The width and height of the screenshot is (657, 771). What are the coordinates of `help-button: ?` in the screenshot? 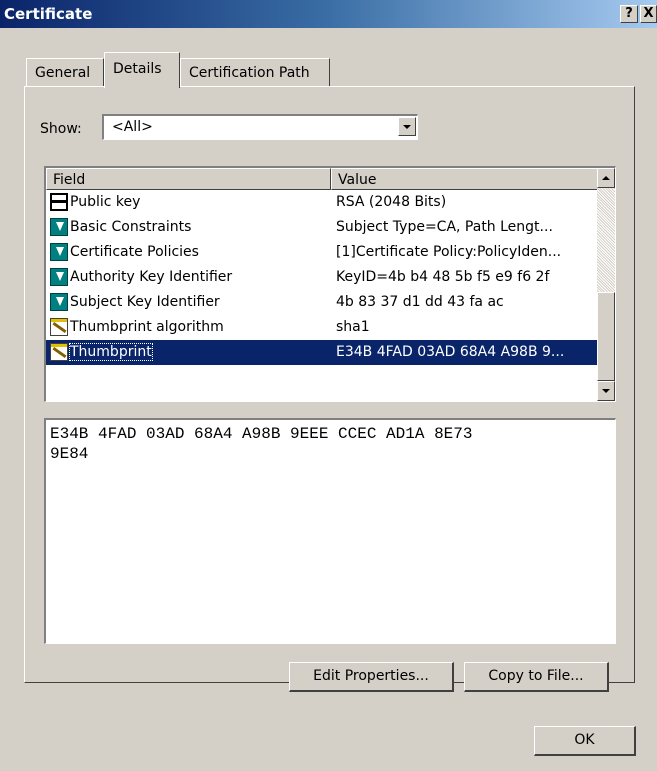 It's located at (629, 14).